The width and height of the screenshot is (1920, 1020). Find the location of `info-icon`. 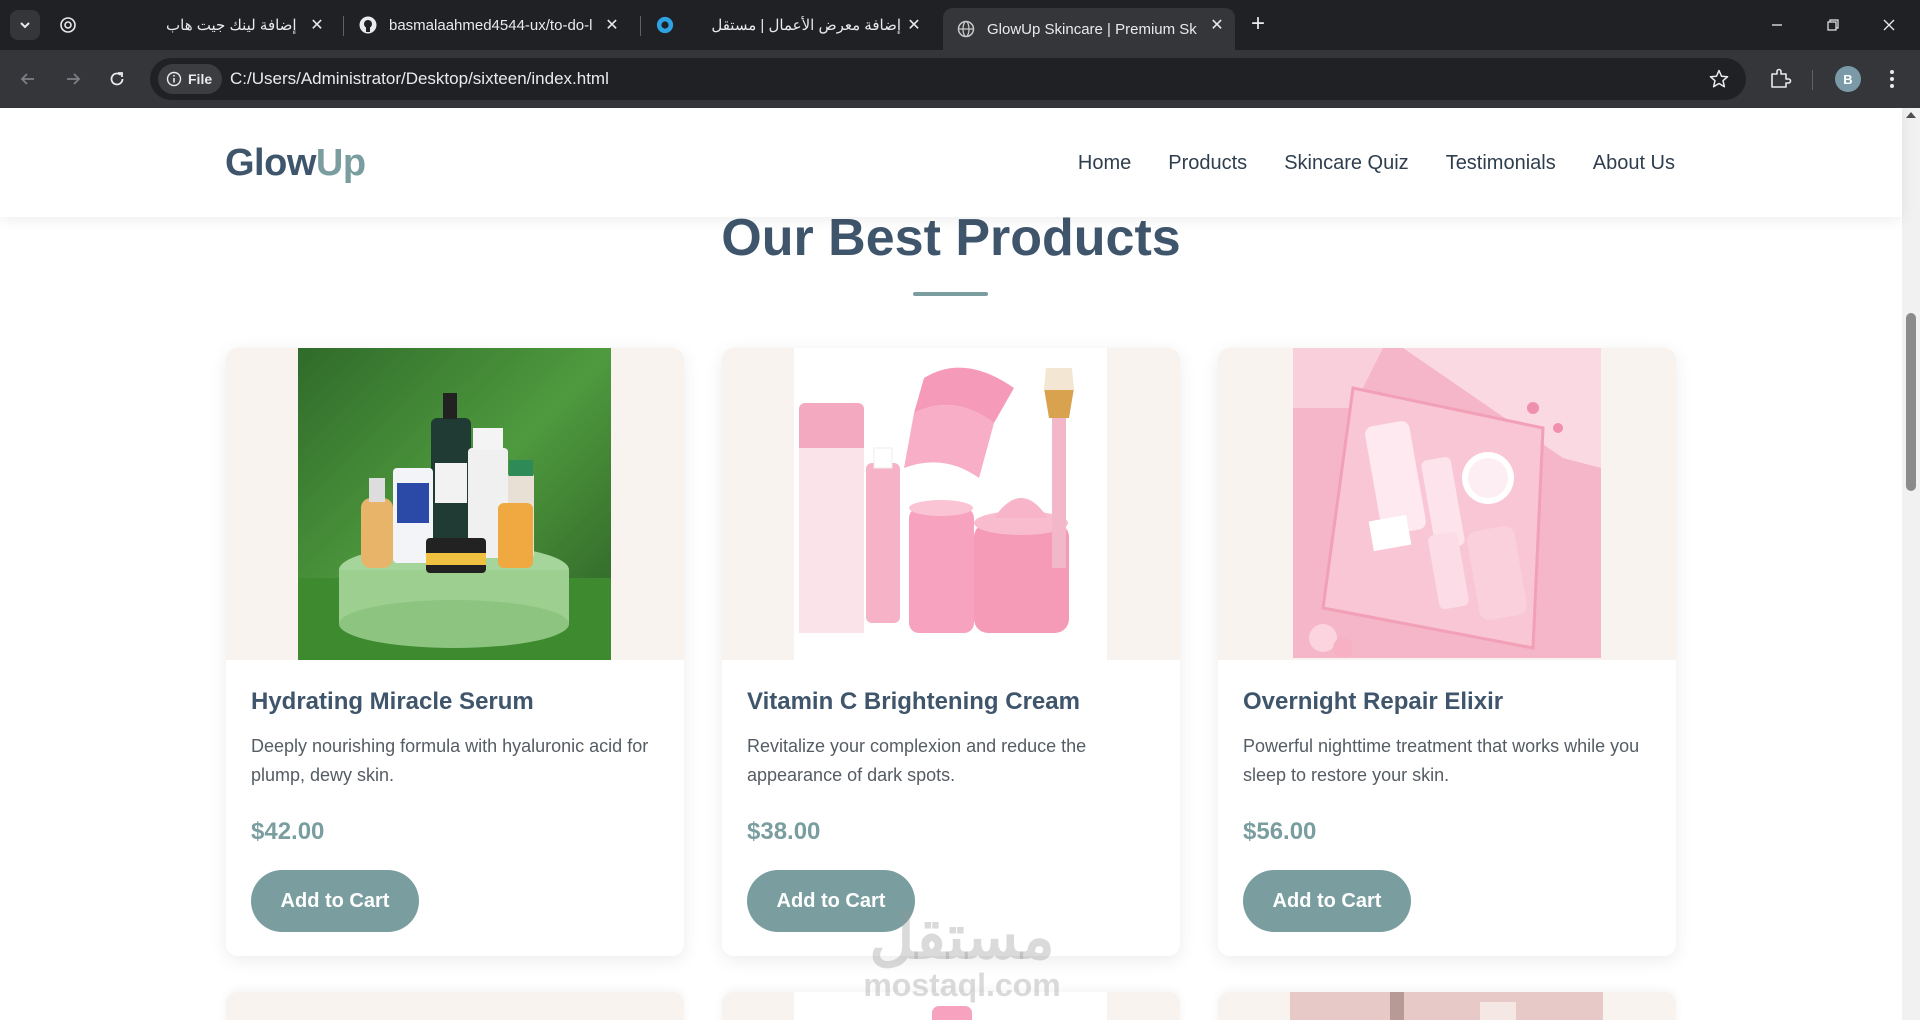

info-icon is located at coordinates (174, 79).